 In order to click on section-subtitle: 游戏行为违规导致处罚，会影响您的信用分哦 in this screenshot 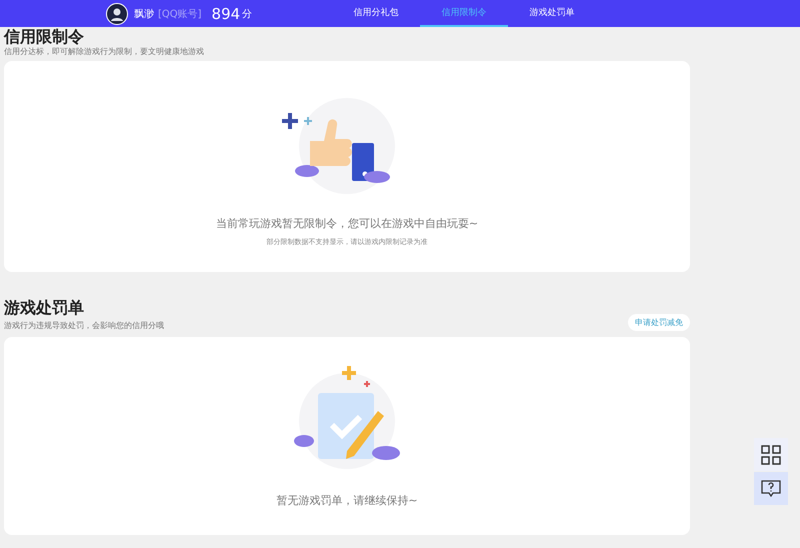, I will do `click(84, 325)`.